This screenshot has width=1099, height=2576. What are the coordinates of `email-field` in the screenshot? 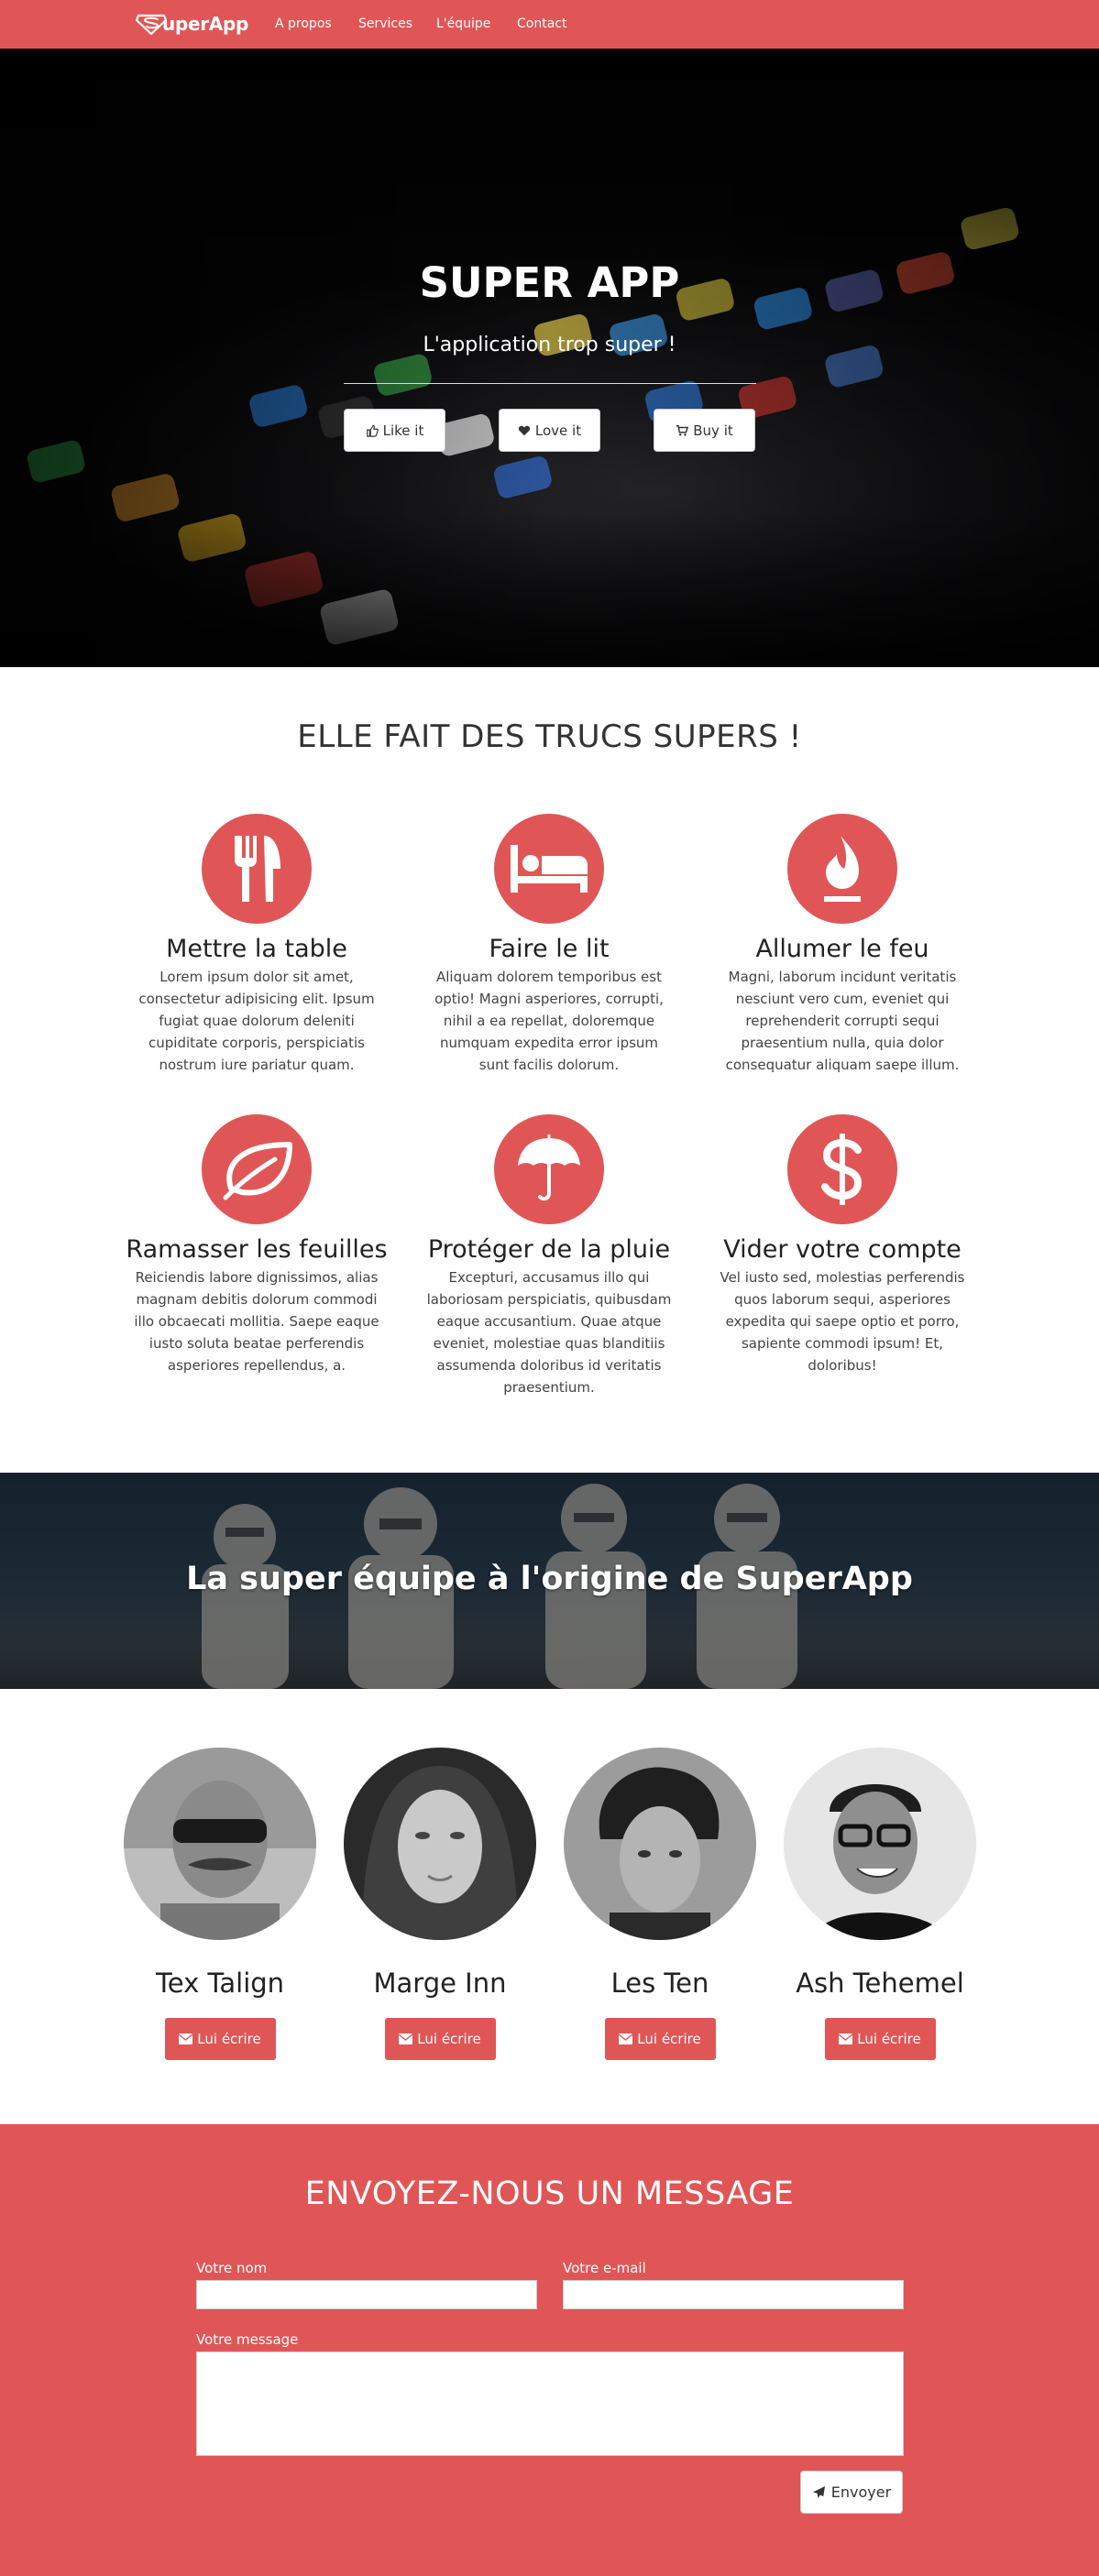 It's located at (734, 2294).